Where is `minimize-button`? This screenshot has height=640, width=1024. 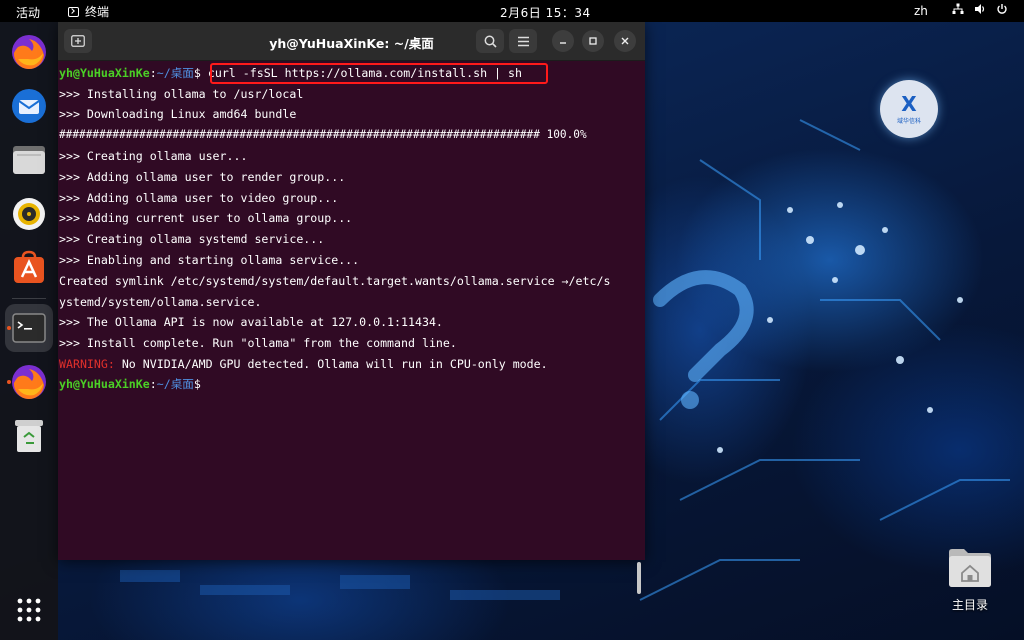
minimize-button is located at coordinates (563, 41).